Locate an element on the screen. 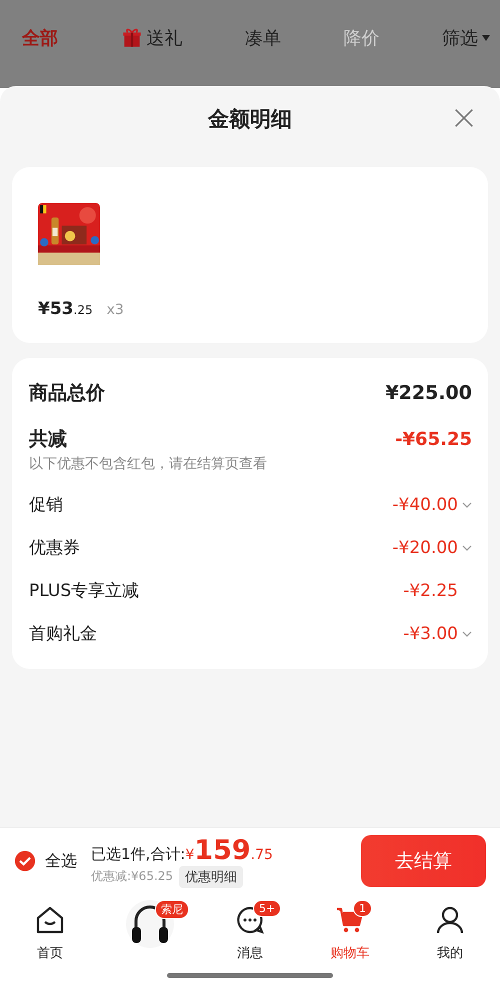 This screenshot has width=500, height=988. nav-badge: 索尼 is located at coordinates (172, 909).